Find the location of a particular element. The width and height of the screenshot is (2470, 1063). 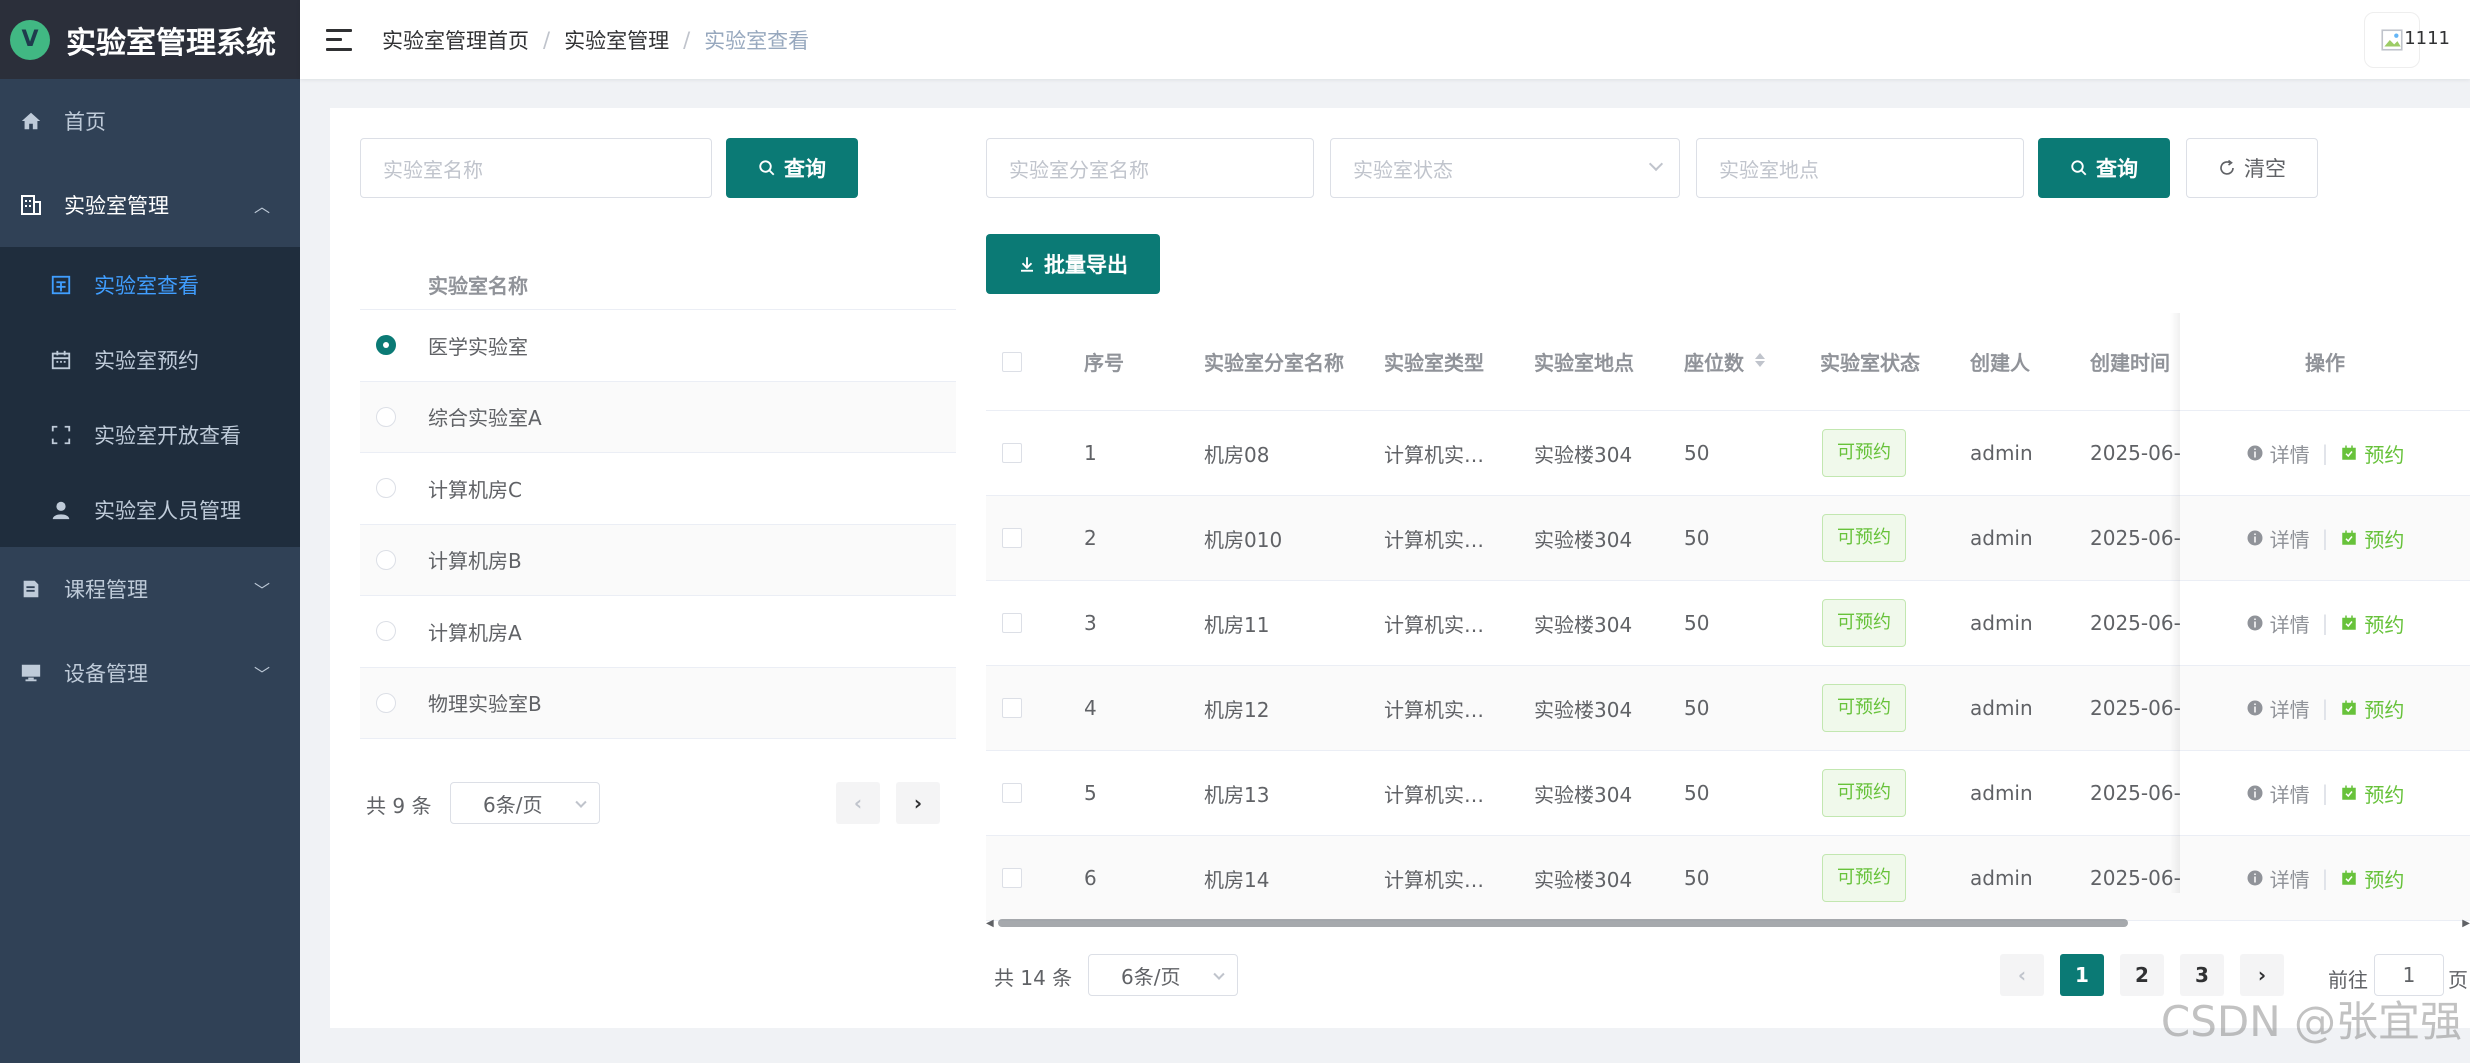

sidebar-toggle-icon is located at coordinates (339, 39).